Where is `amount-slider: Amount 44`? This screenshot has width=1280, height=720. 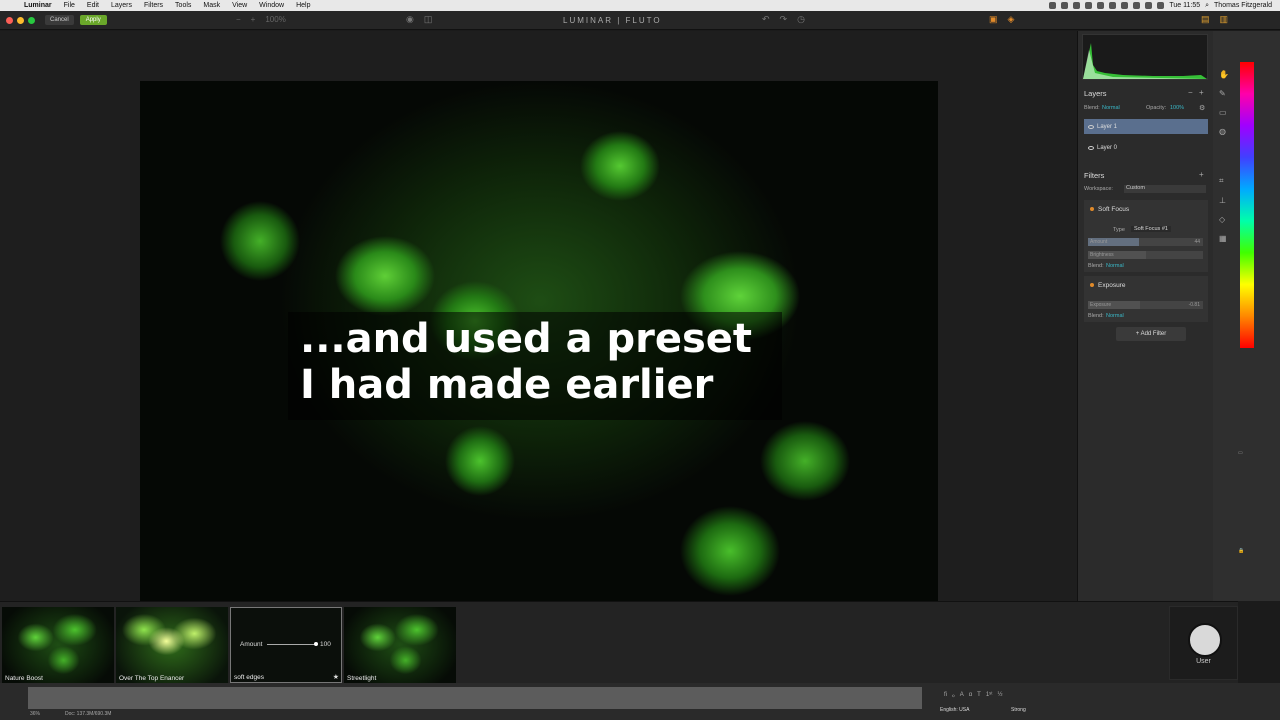
amount-slider: Amount 44 is located at coordinates (1145, 242).